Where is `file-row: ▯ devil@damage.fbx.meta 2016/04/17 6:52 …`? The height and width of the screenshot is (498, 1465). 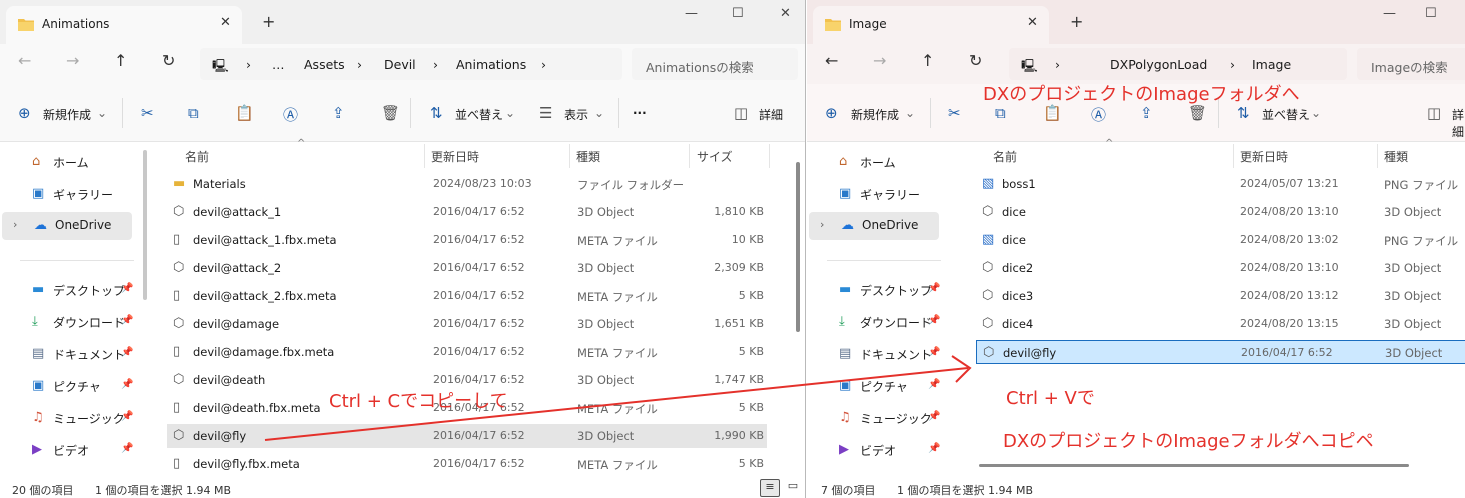 file-row: ▯ devil@damage.fbx.meta 2016/04/17 6:52 … is located at coordinates (467, 352).